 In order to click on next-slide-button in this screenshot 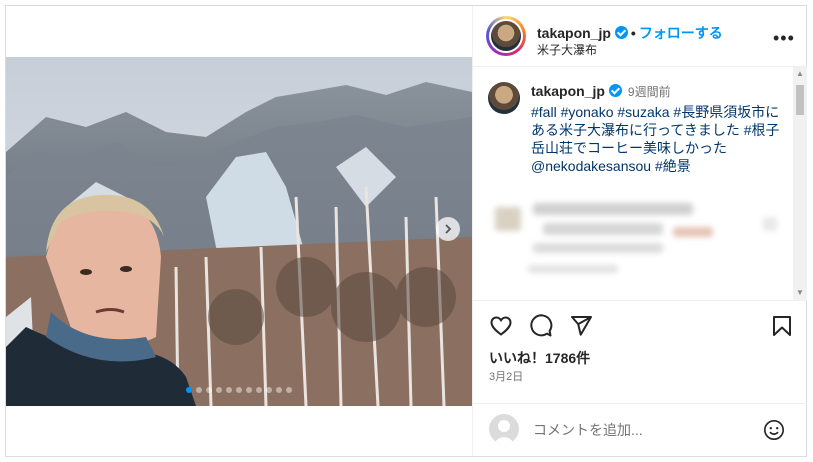, I will do `click(448, 229)`.